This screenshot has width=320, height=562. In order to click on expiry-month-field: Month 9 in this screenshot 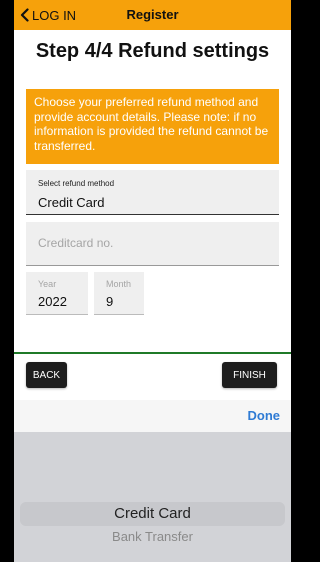, I will do `click(119, 293)`.